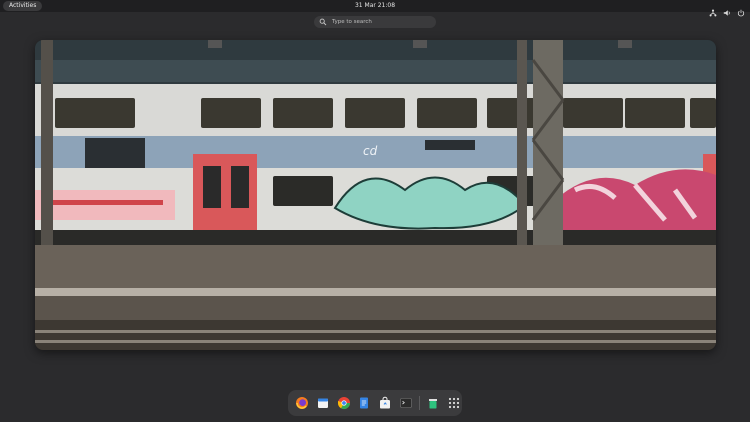  I want to click on dock-software, so click(385, 403).